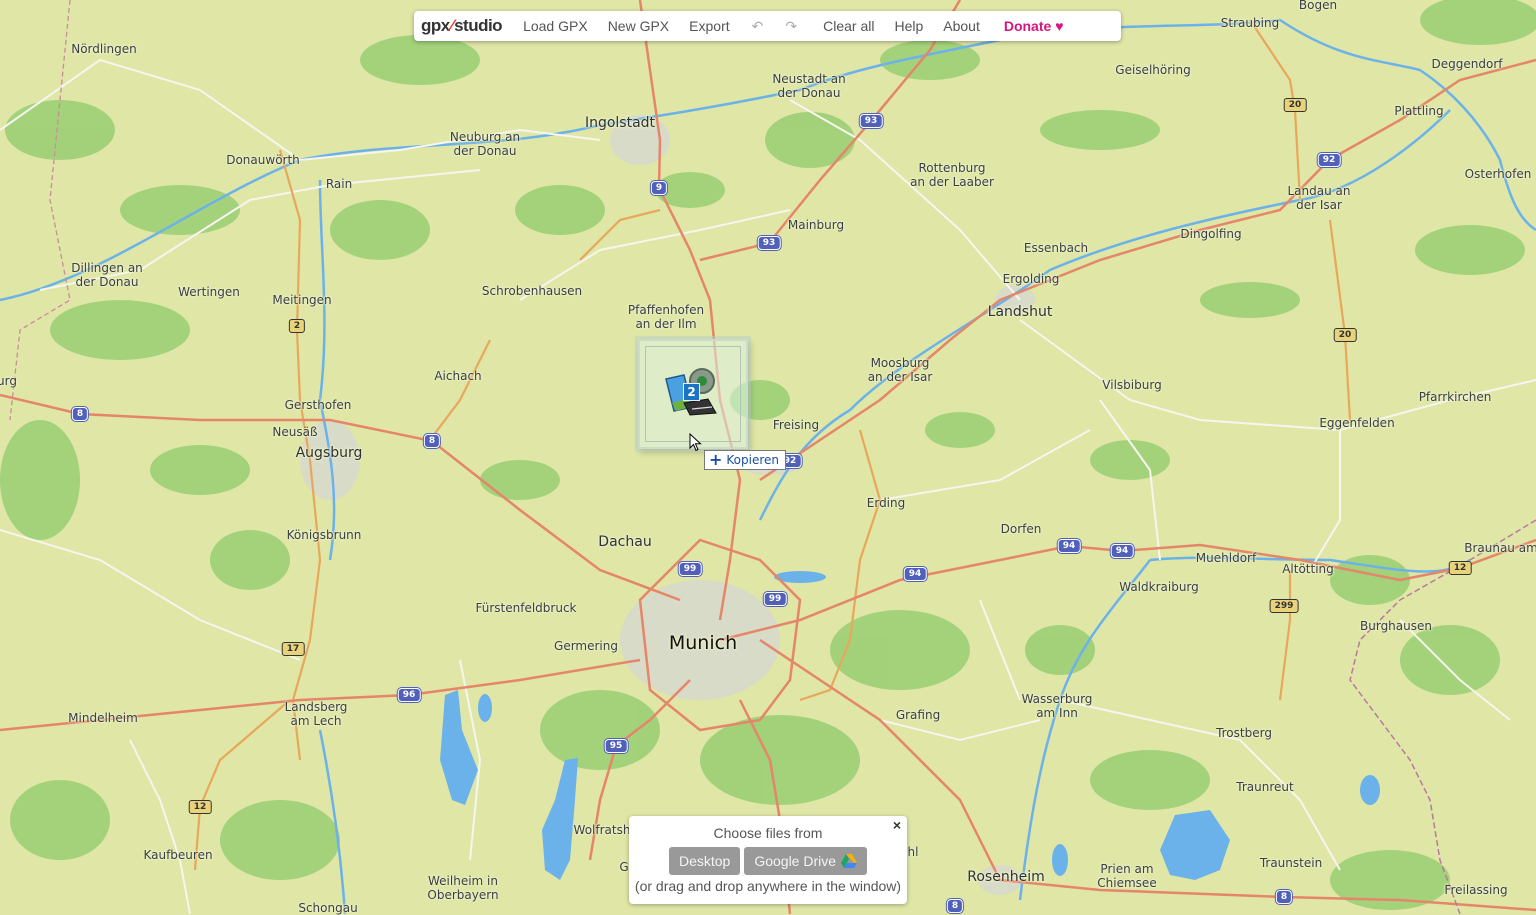 The height and width of the screenshot is (915, 1536). I want to click on export-button: Export, so click(709, 26).